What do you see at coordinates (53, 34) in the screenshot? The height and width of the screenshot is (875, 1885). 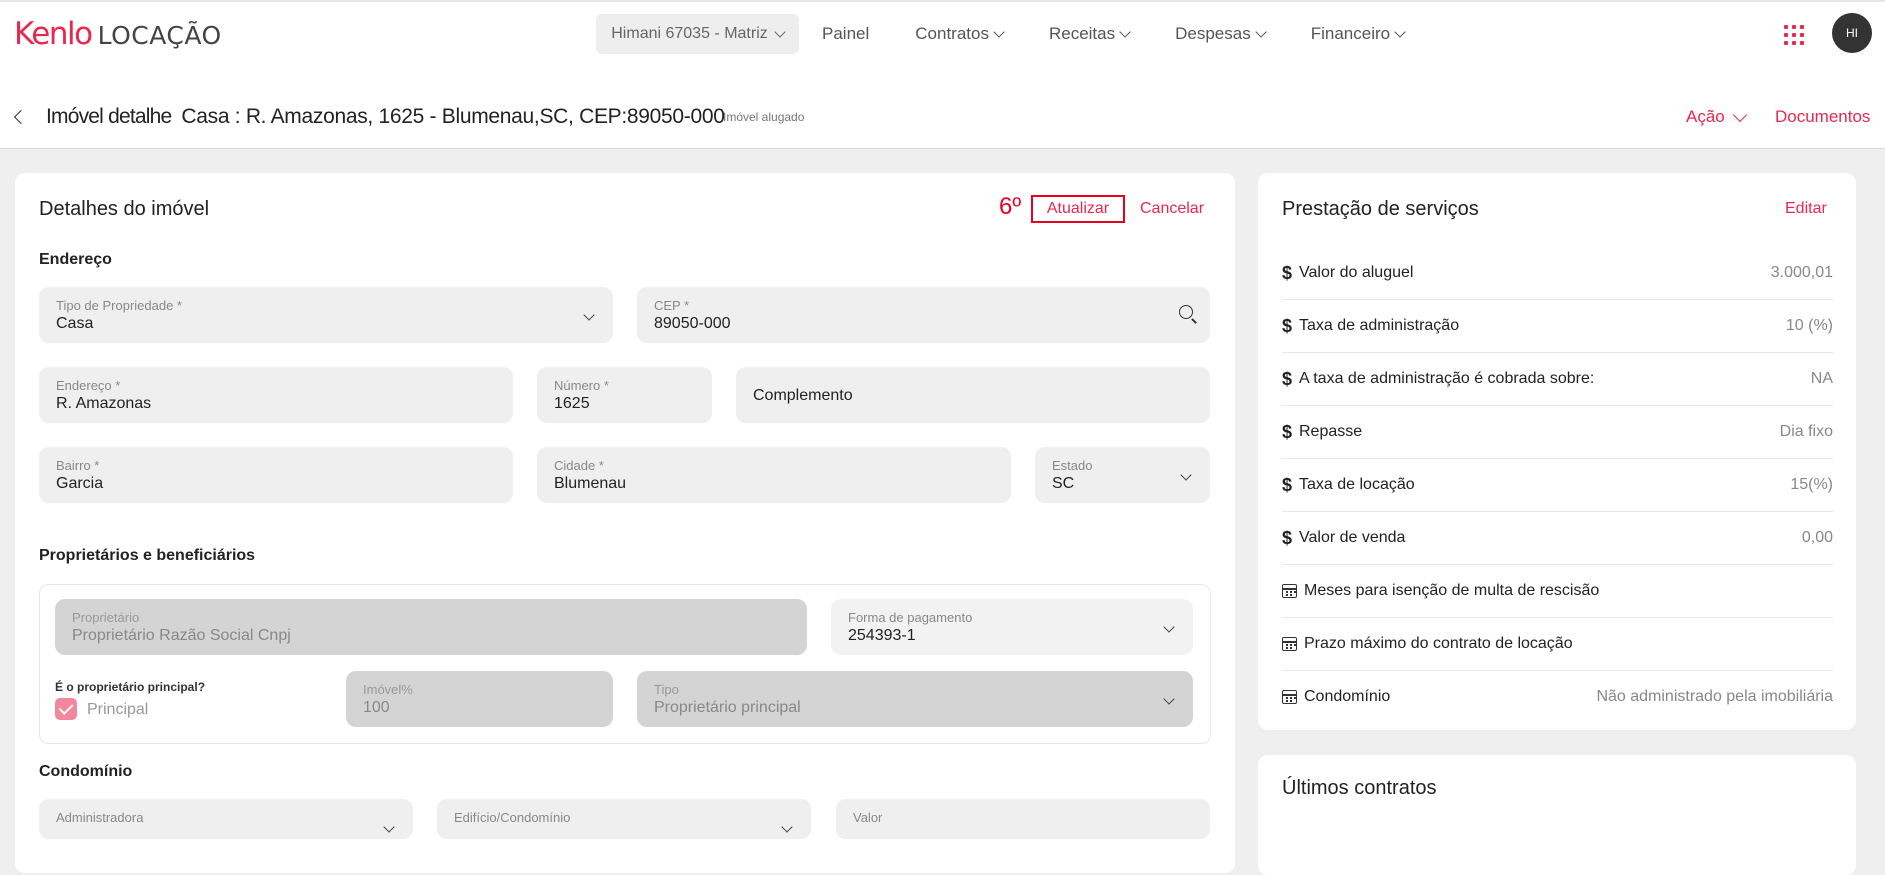 I see `logo-kenlo-text: Kenlo` at bounding box center [53, 34].